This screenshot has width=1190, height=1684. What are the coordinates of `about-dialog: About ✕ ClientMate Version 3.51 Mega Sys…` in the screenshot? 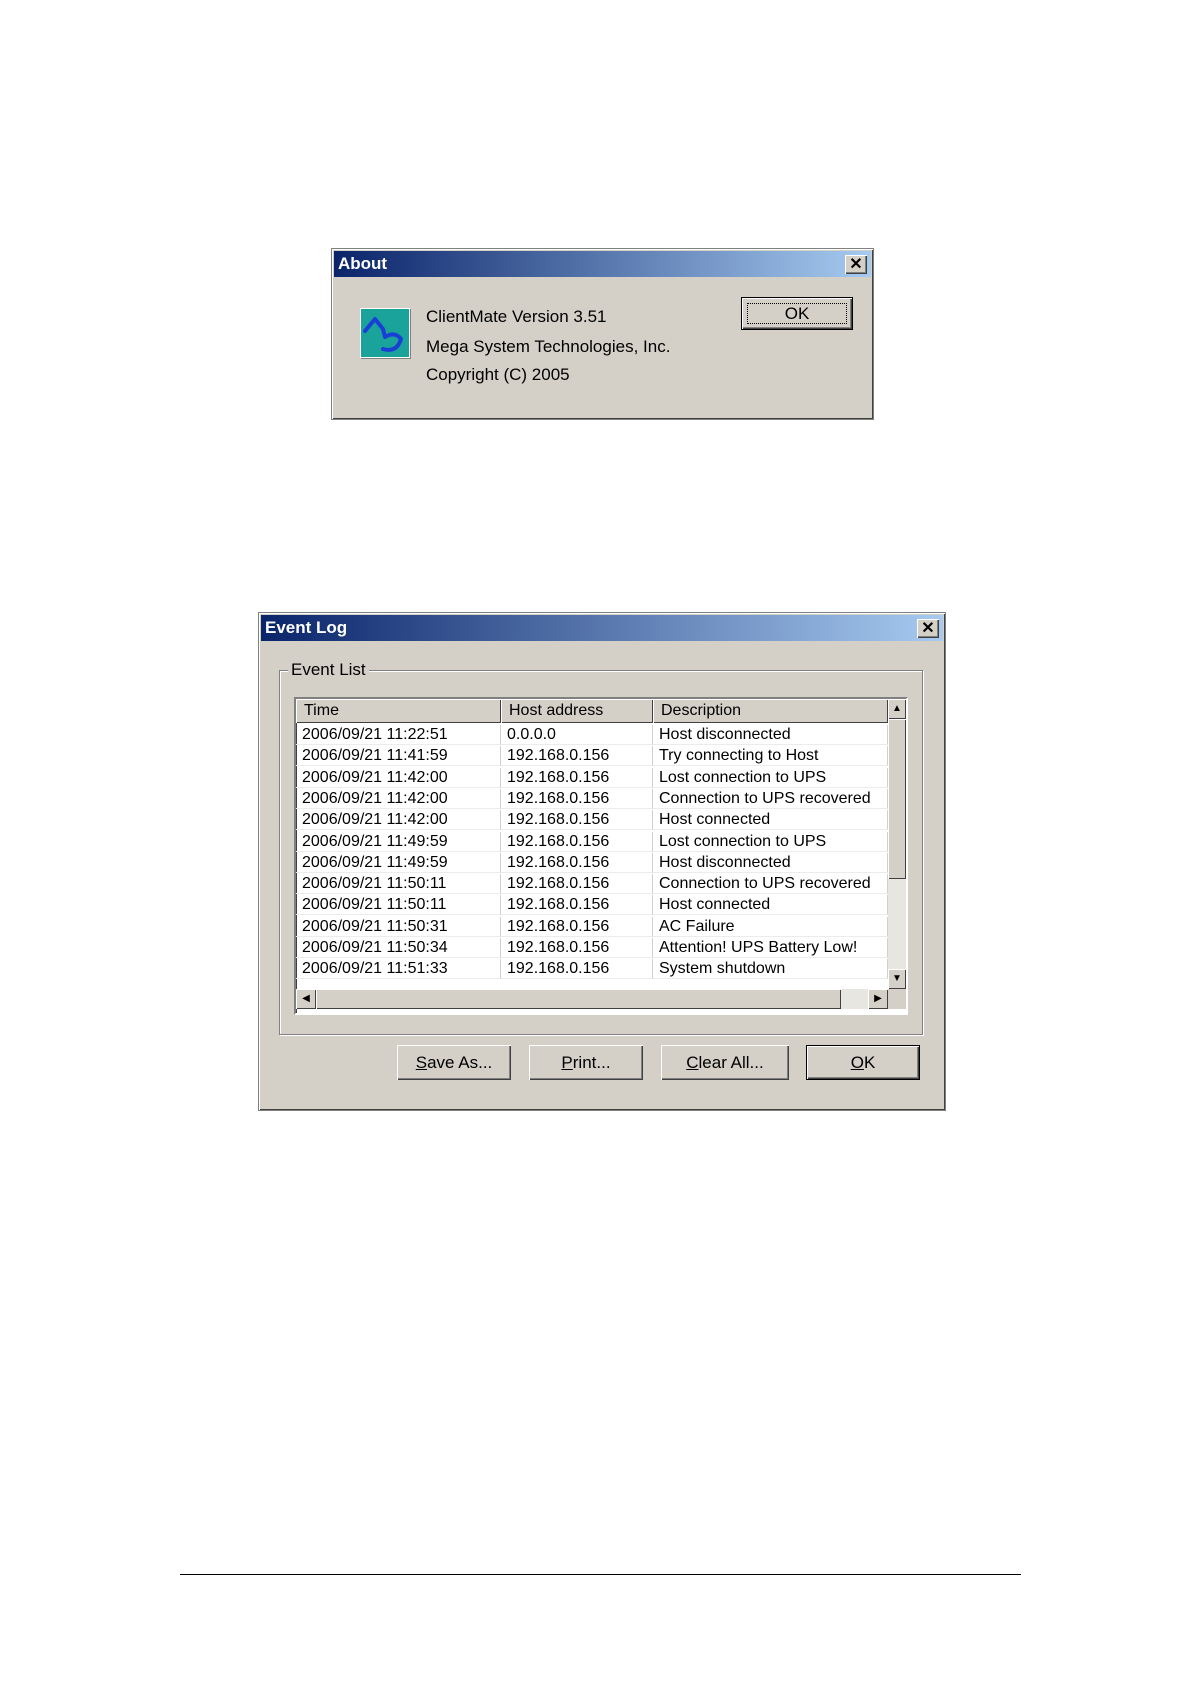 It's located at (602, 334).